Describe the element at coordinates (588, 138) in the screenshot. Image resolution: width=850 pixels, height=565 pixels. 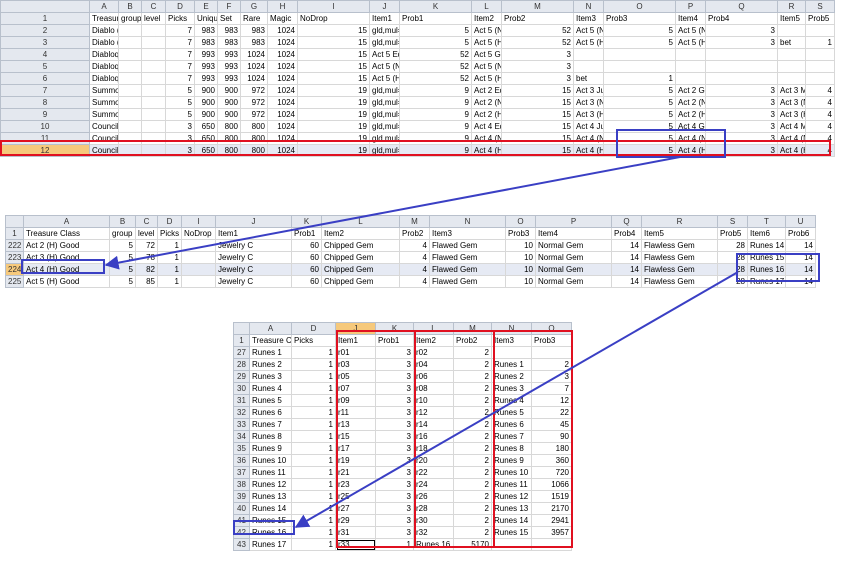
I see `cell: Act 4 (N) Junk` at that location.